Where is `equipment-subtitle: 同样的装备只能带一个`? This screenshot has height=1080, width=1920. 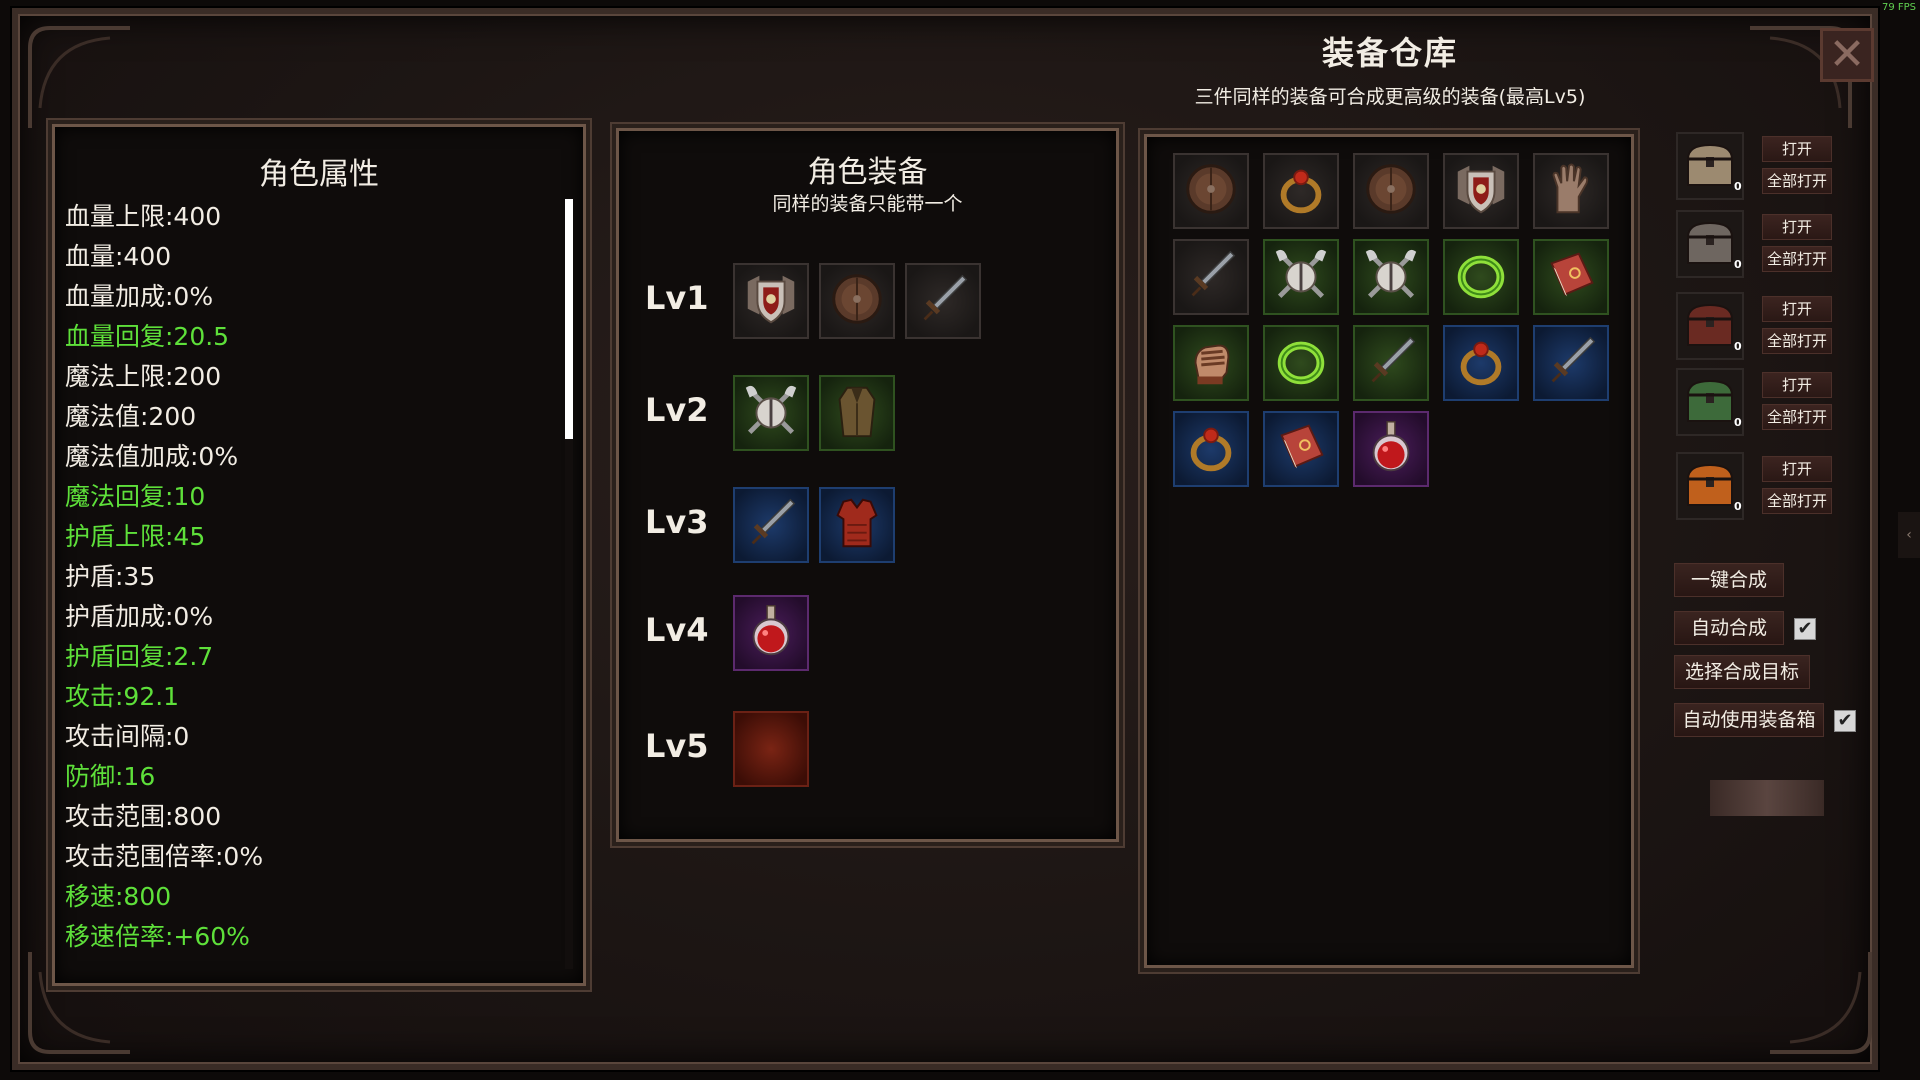 equipment-subtitle: 同样的装备只能带一个 is located at coordinates (867, 204).